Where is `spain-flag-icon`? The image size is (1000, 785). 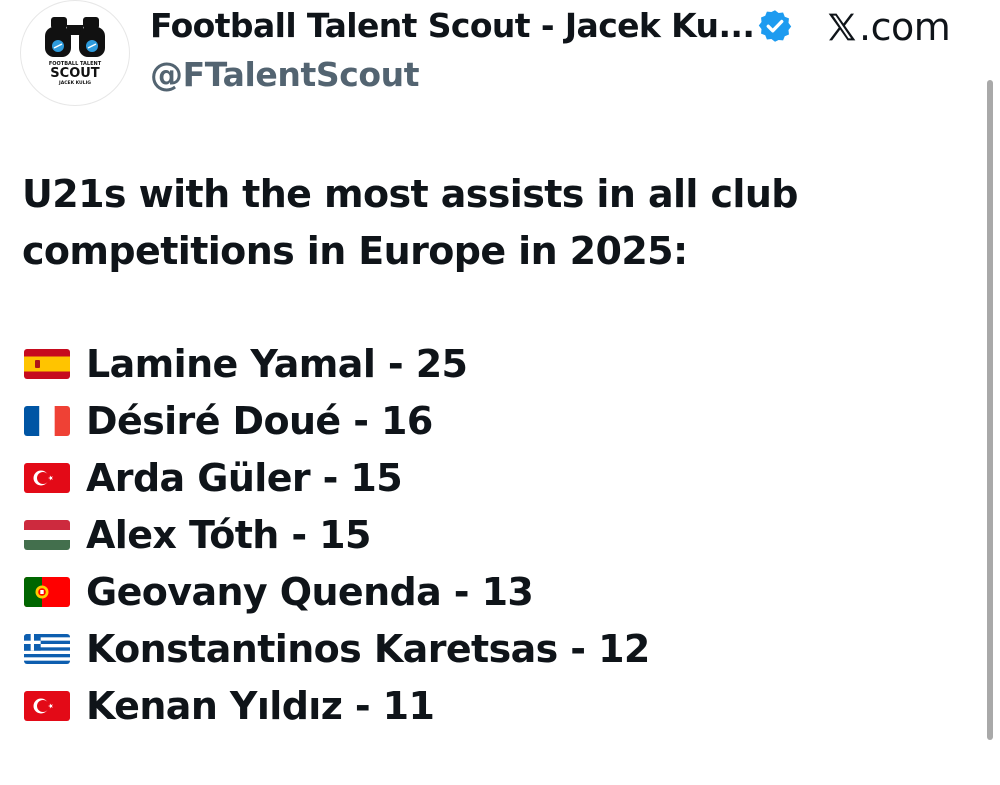 spain-flag-icon is located at coordinates (47, 363).